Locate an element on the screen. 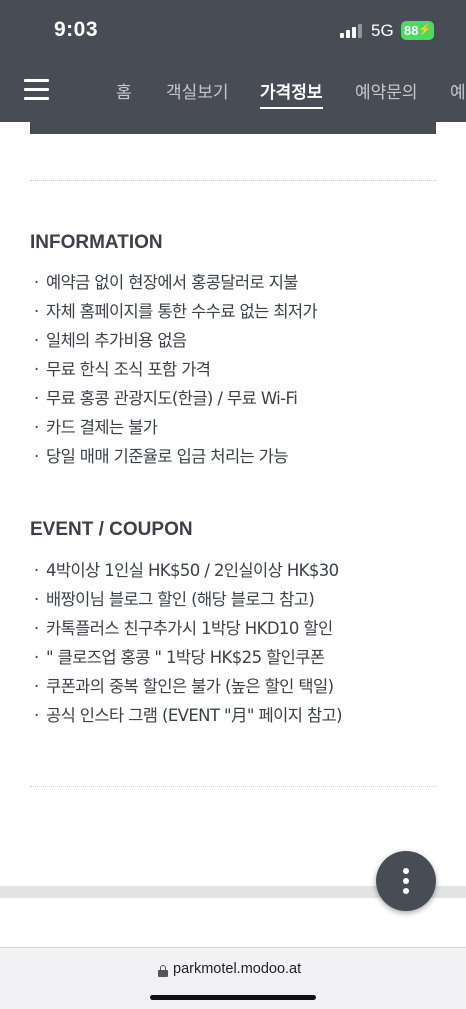 This screenshot has width=466, height=1009. list-item: · 자체 홈페이지를 통한 수수료 없는 최저가 is located at coordinates (176, 311).